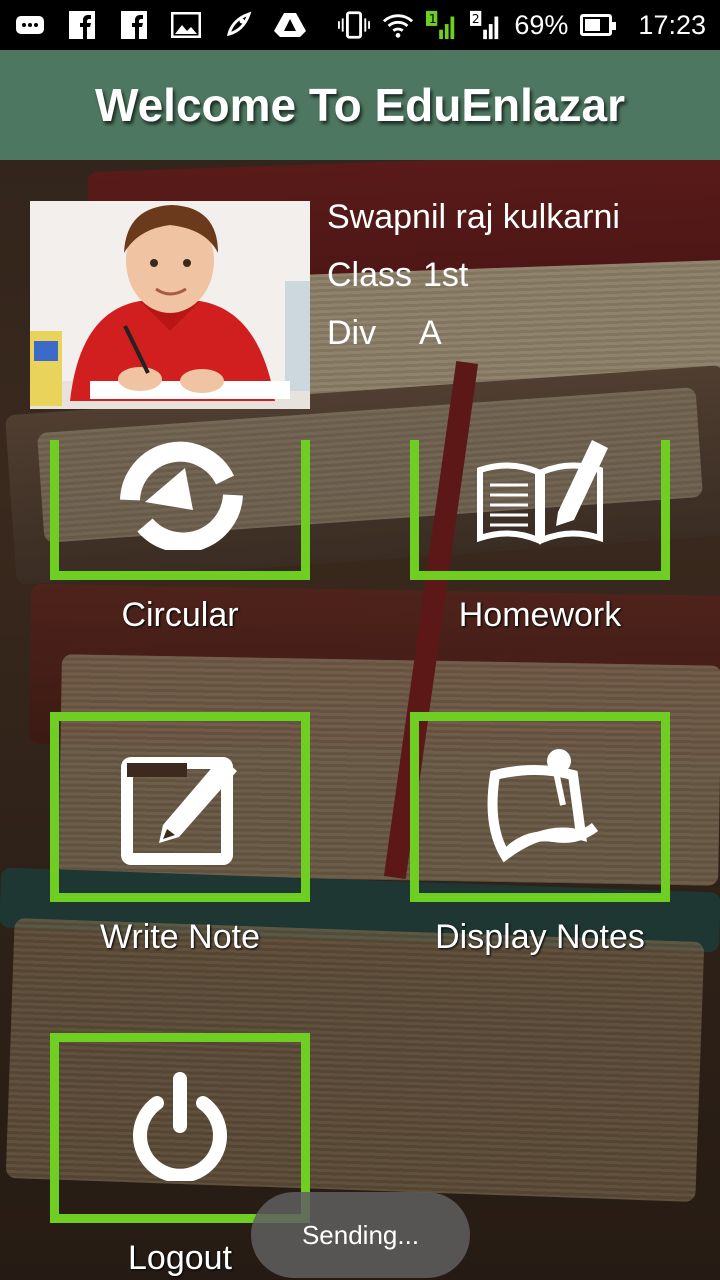 This screenshot has height=1280, width=720. What do you see at coordinates (238, 25) in the screenshot?
I see `rocket-icon` at bounding box center [238, 25].